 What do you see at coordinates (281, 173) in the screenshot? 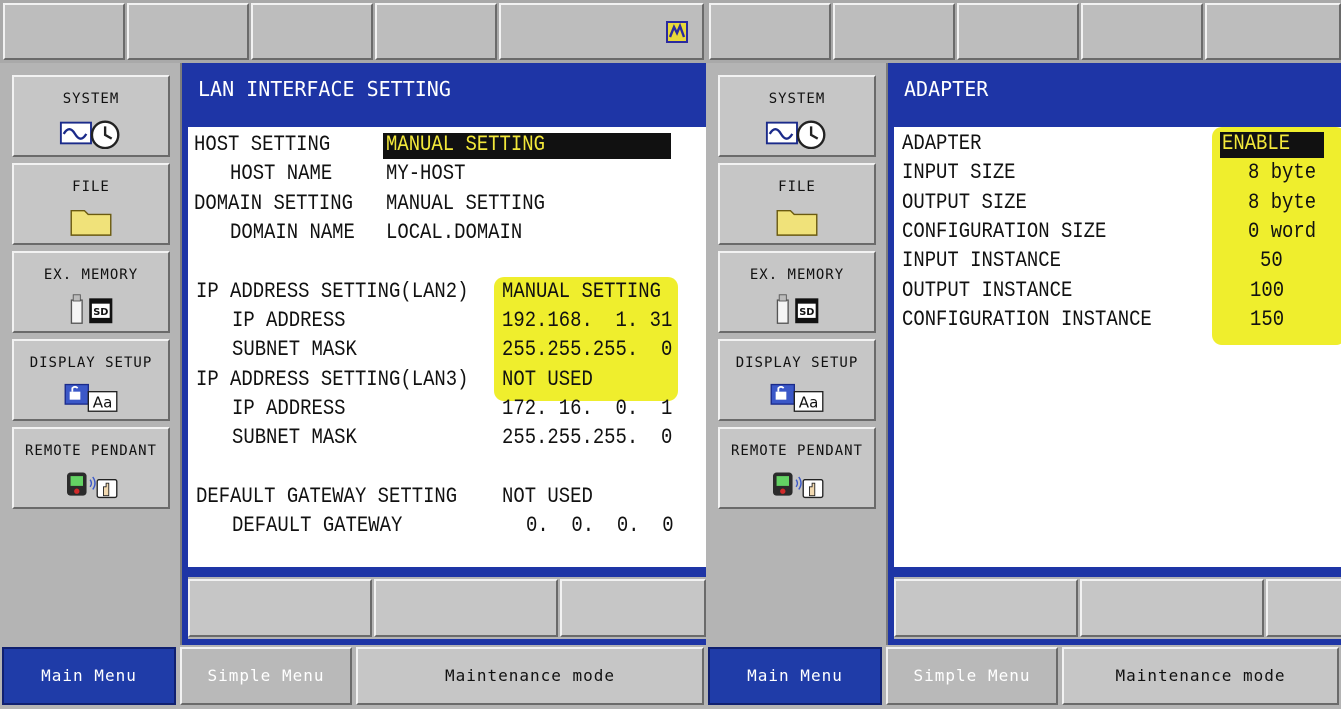
I see `host-name-label: HOST NAME` at bounding box center [281, 173].